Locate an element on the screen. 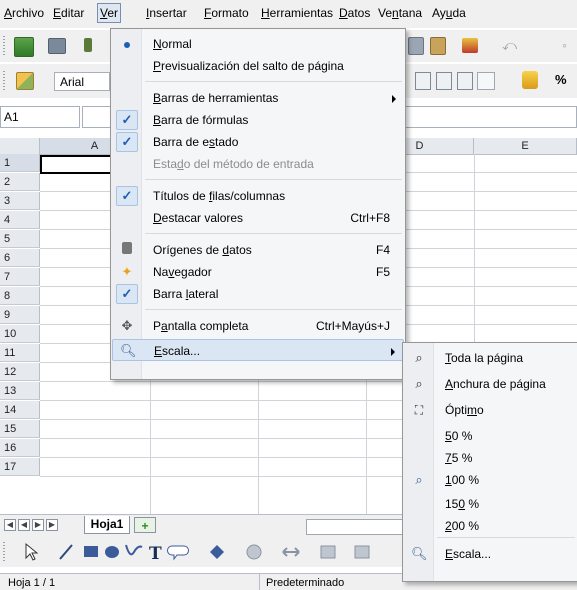 This screenshot has width=577, height=590. line-tool-icon is located at coordinates (66, 552).